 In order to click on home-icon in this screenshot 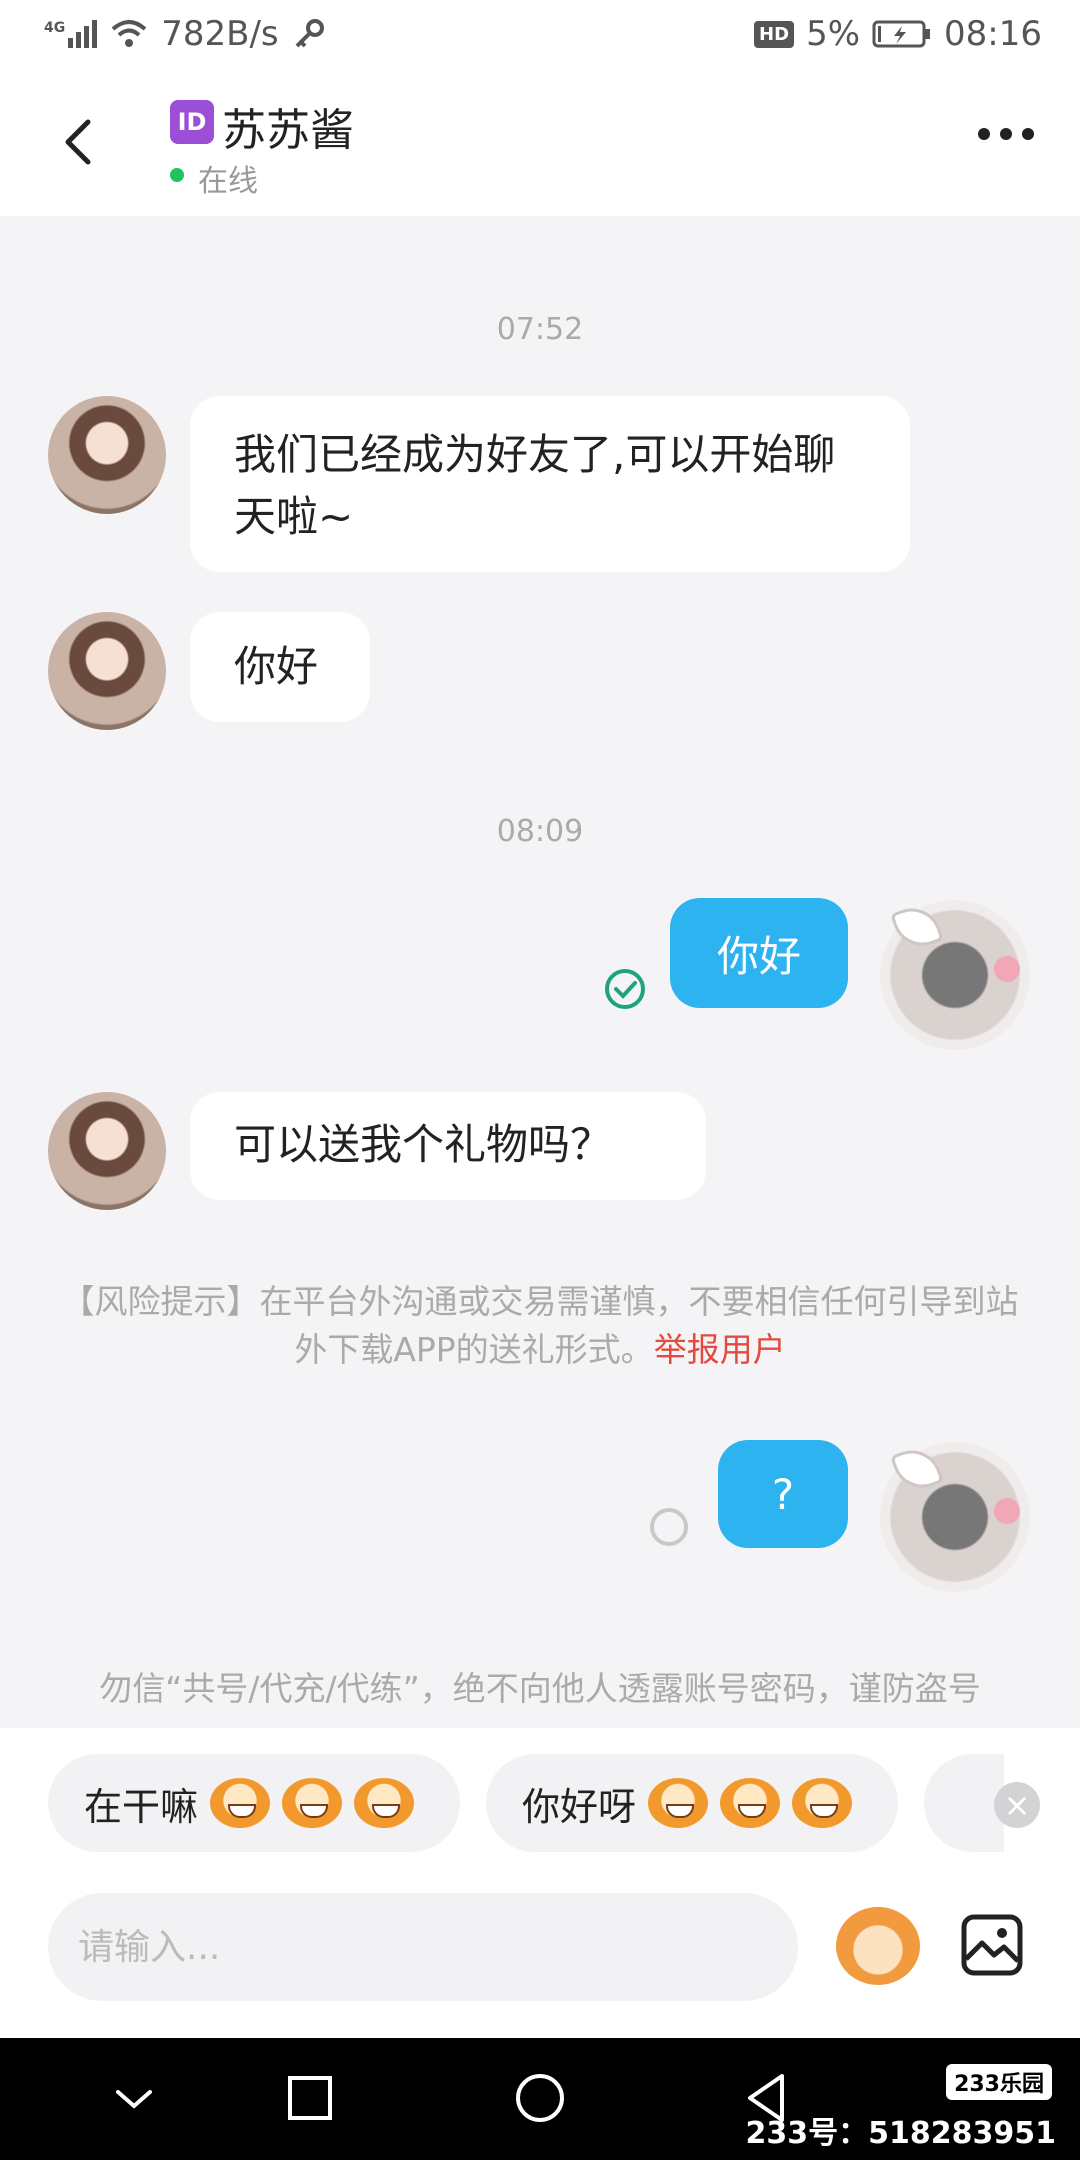, I will do `click(540, 2098)`.